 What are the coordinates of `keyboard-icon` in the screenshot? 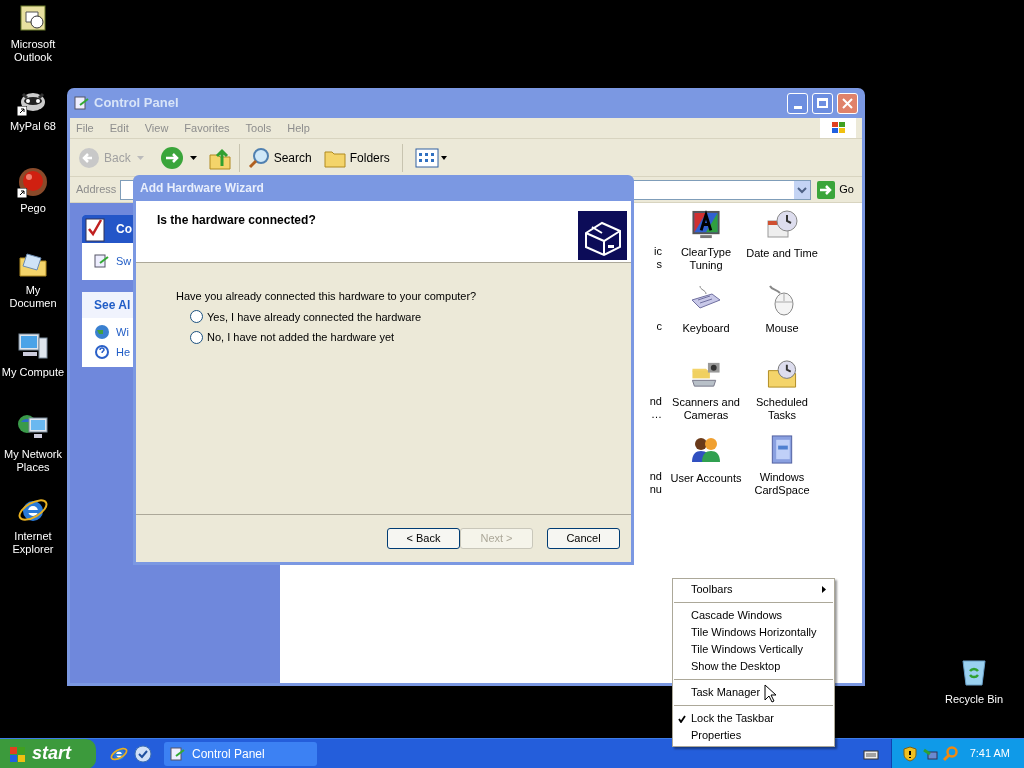 It's located at (870, 753).